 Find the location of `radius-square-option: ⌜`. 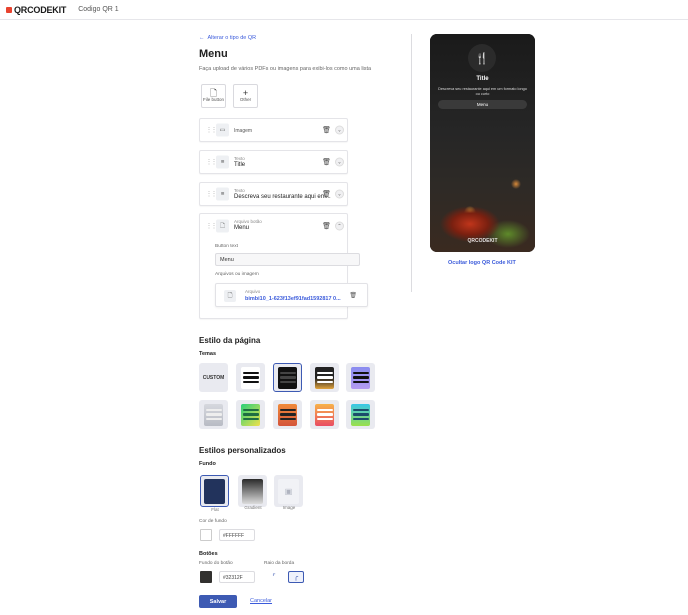

radius-square-option: ⌜ is located at coordinates (274, 577).